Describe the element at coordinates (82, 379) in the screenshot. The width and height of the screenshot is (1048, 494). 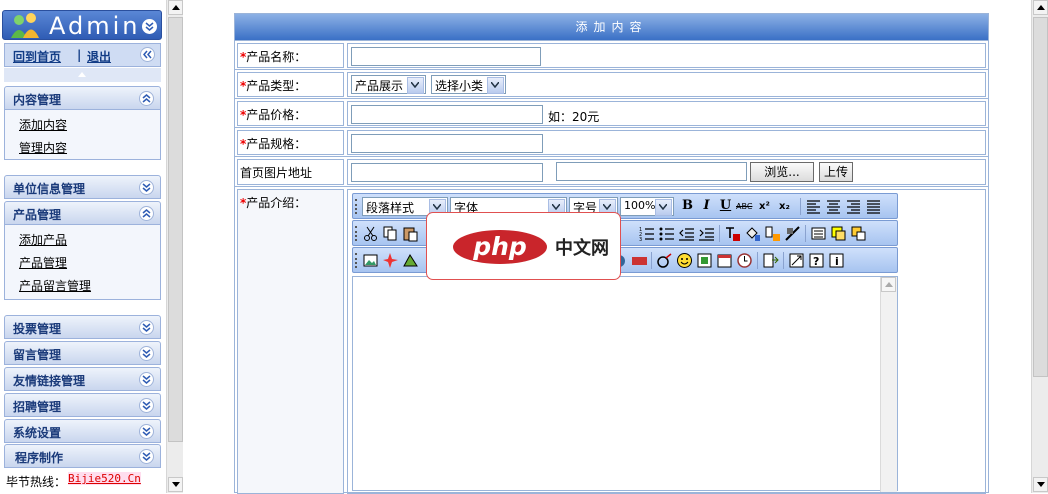
I see `section-header-links: 友情链接管理` at that location.